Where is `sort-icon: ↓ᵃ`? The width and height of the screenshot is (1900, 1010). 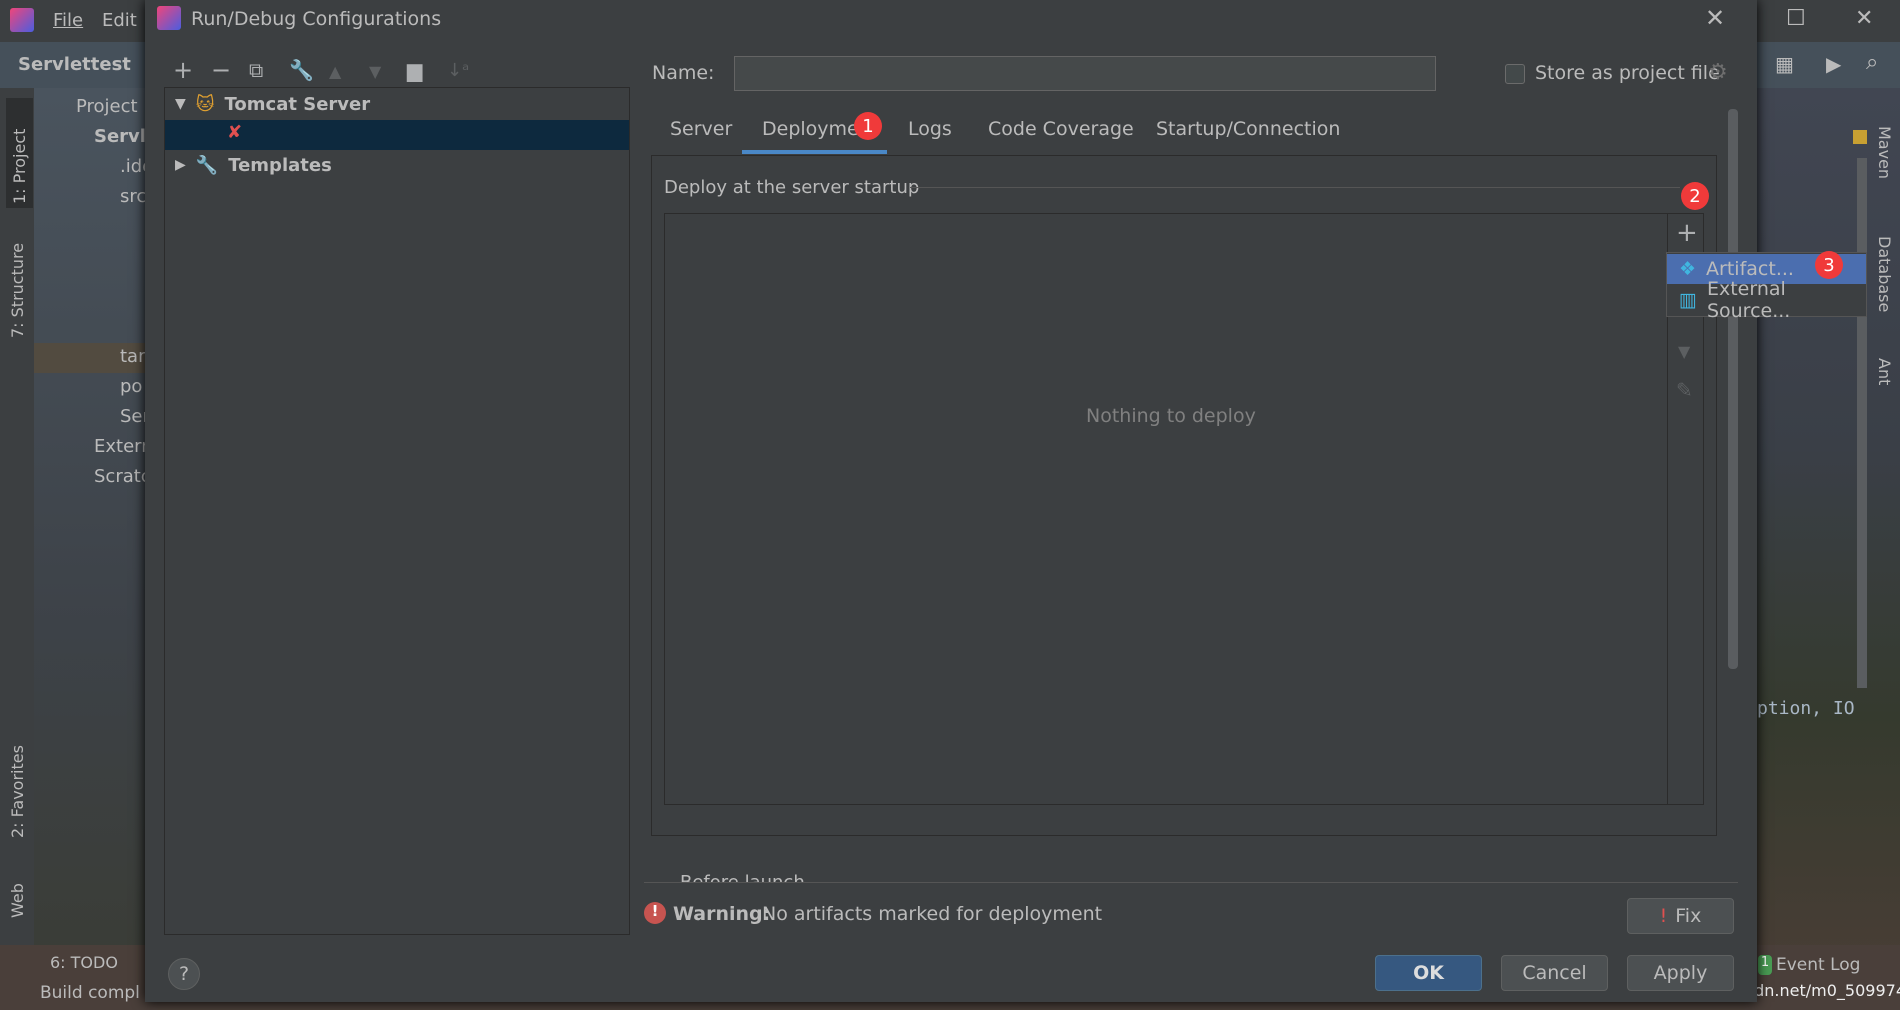 sort-icon: ↓ᵃ is located at coordinates (458, 70).